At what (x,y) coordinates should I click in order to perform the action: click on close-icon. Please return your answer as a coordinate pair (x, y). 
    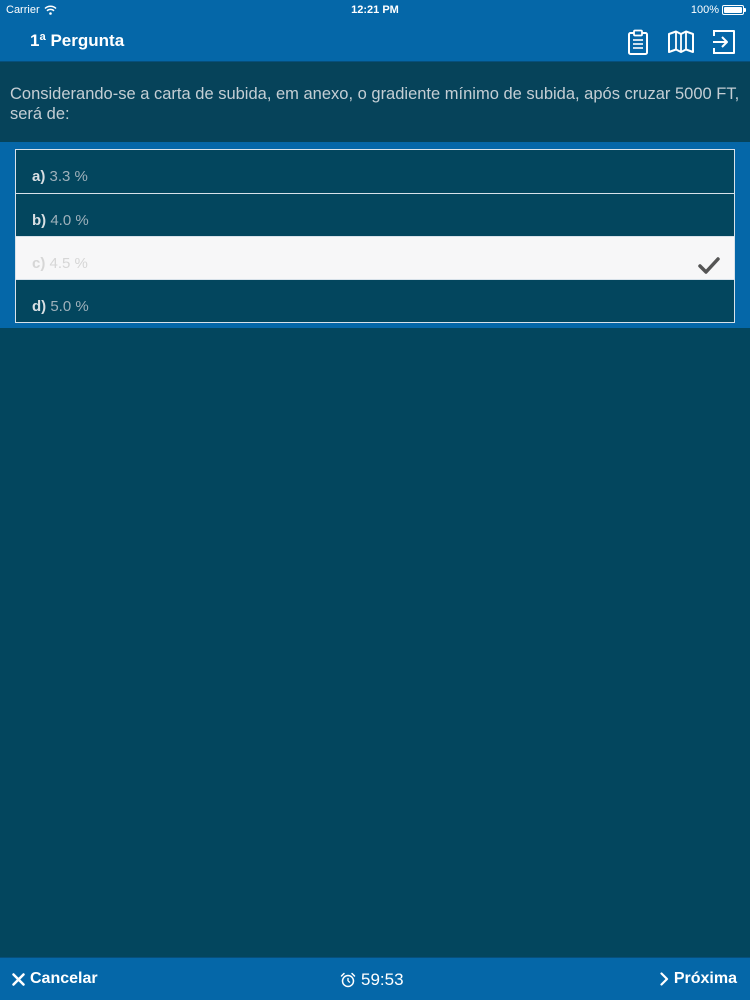
    Looking at the image, I should click on (18, 979).